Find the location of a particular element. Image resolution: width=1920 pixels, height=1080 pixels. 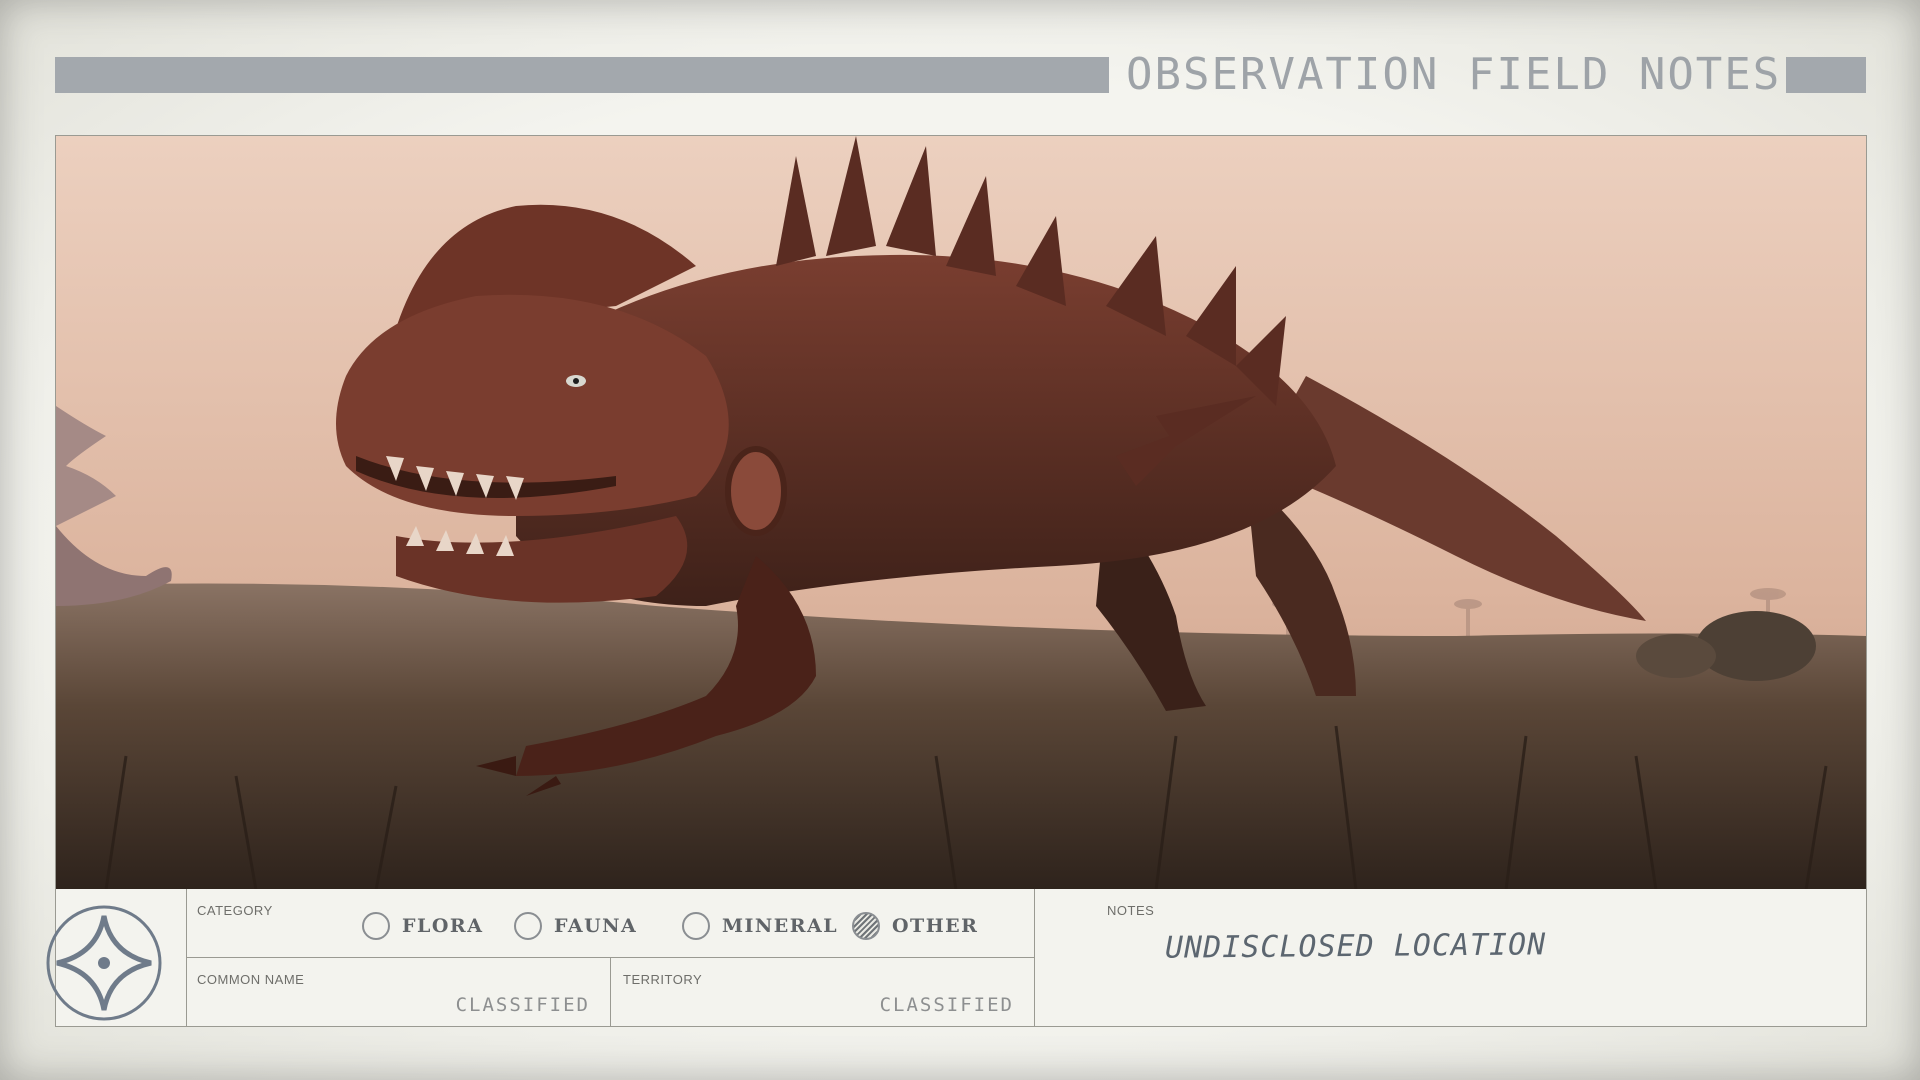

common-name-label: COMMON NAME is located at coordinates (251, 979).